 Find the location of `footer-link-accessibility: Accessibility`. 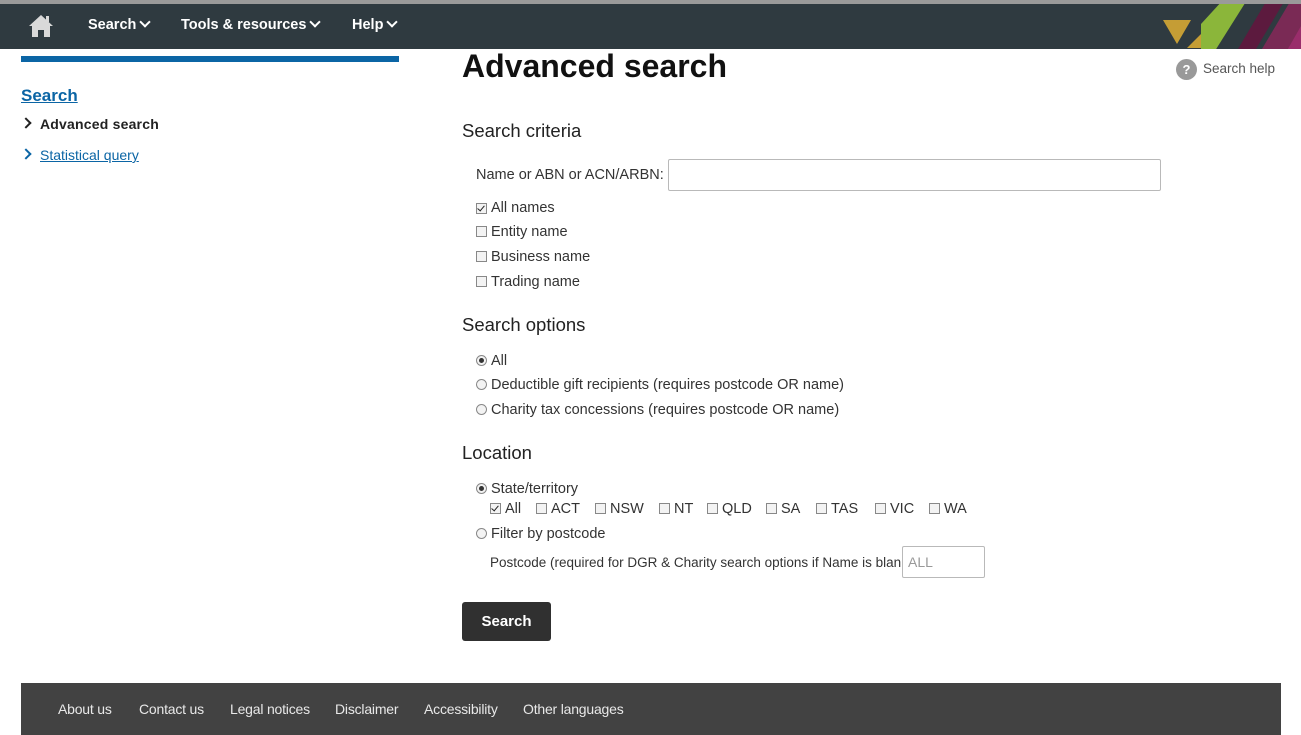

footer-link-accessibility: Accessibility is located at coordinates (461, 709).